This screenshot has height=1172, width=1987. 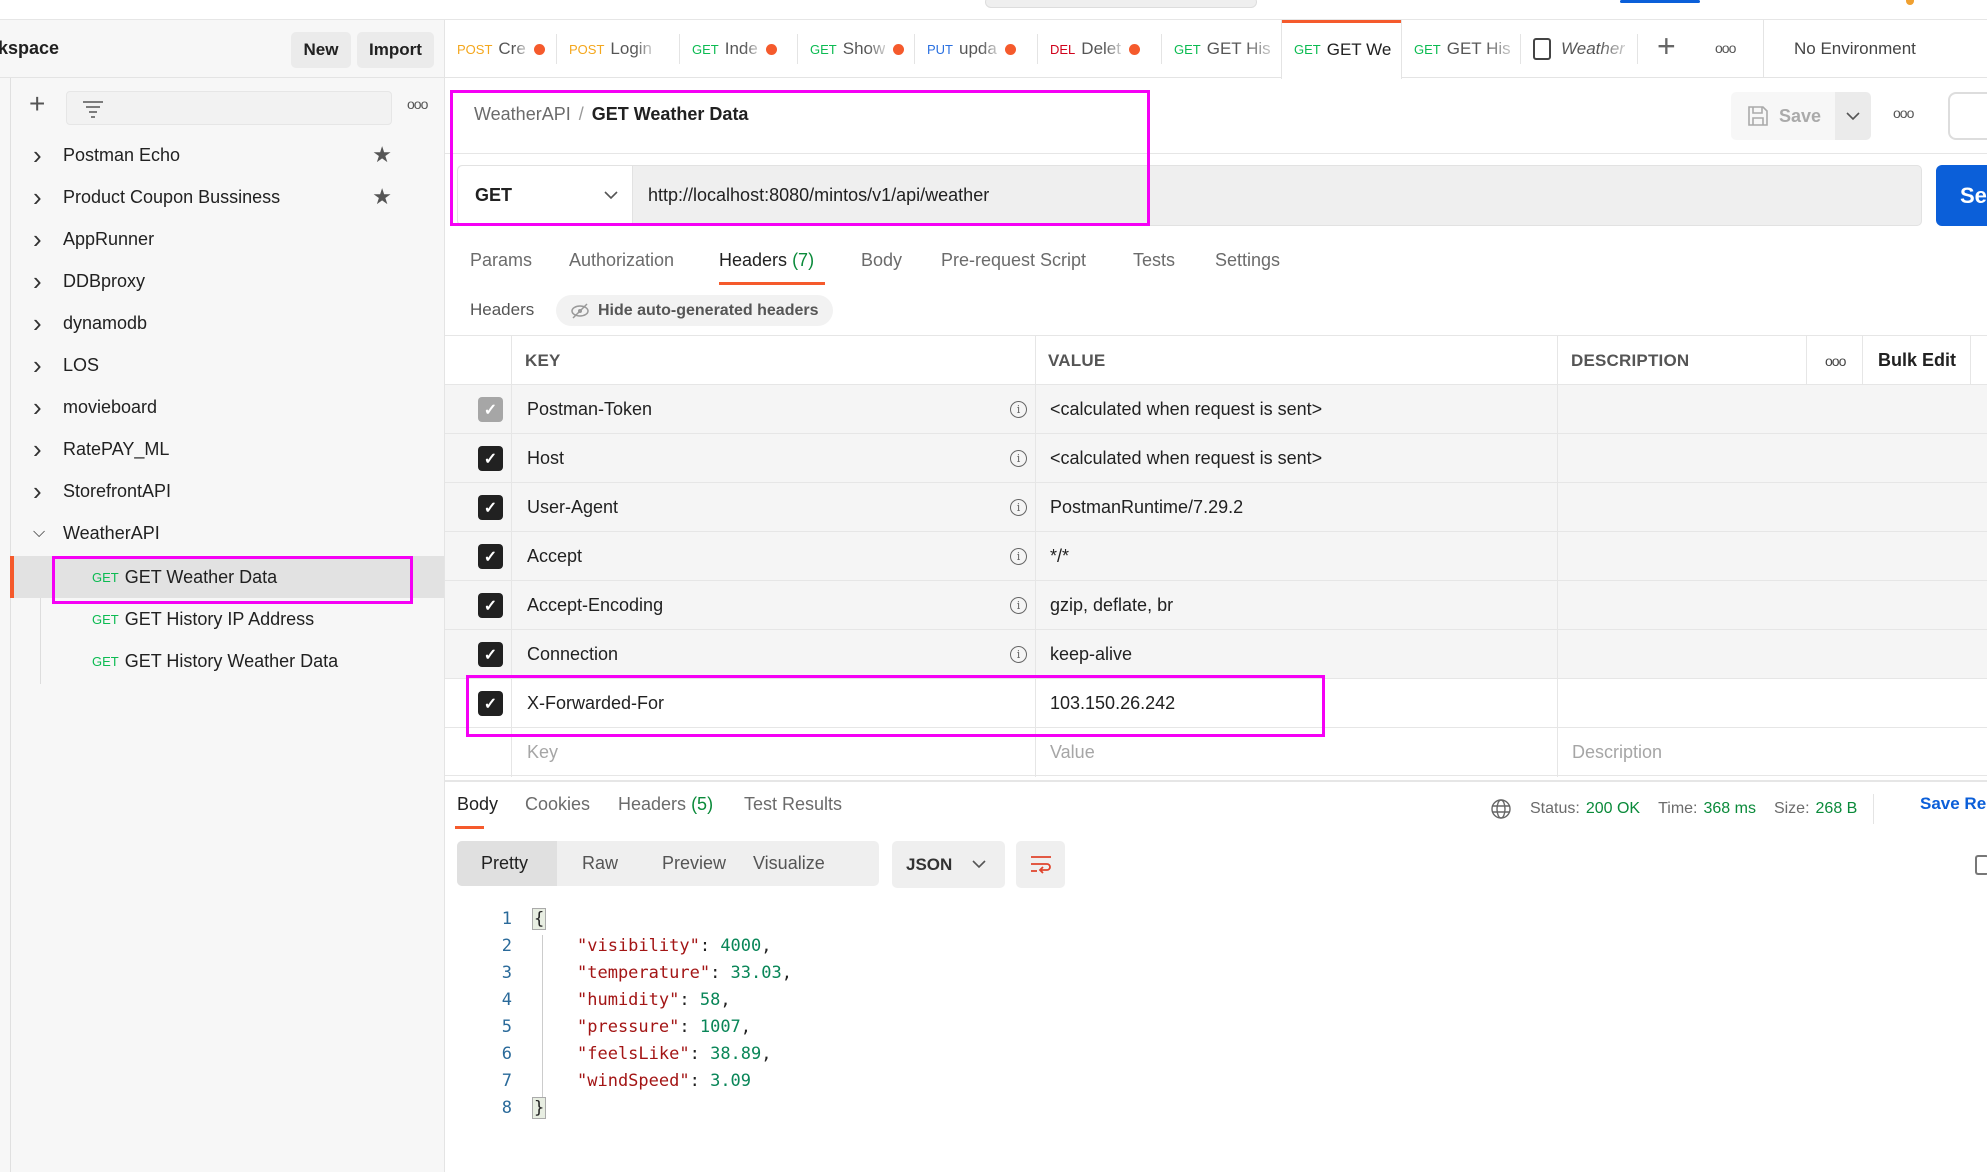 I want to click on sidebar-collection: › AppRunner, so click(x=227, y=239).